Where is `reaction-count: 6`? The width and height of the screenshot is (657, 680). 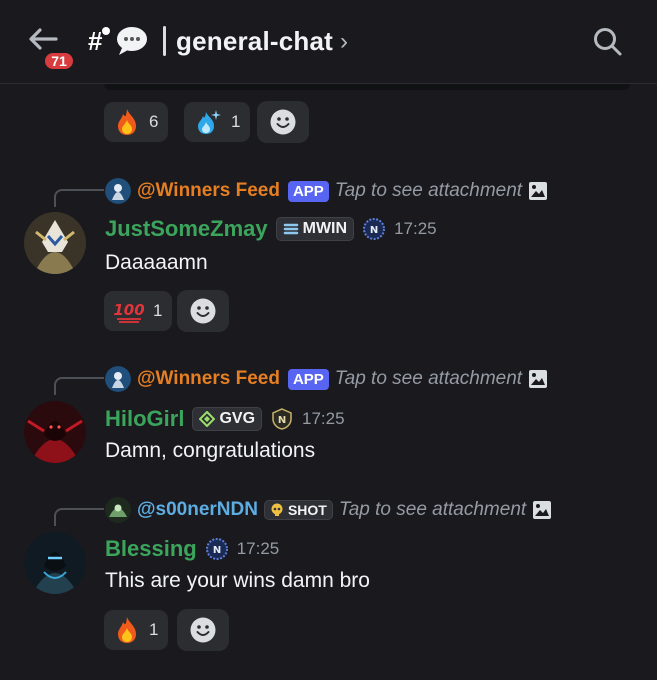
reaction-count: 6 is located at coordinates (154, 121).